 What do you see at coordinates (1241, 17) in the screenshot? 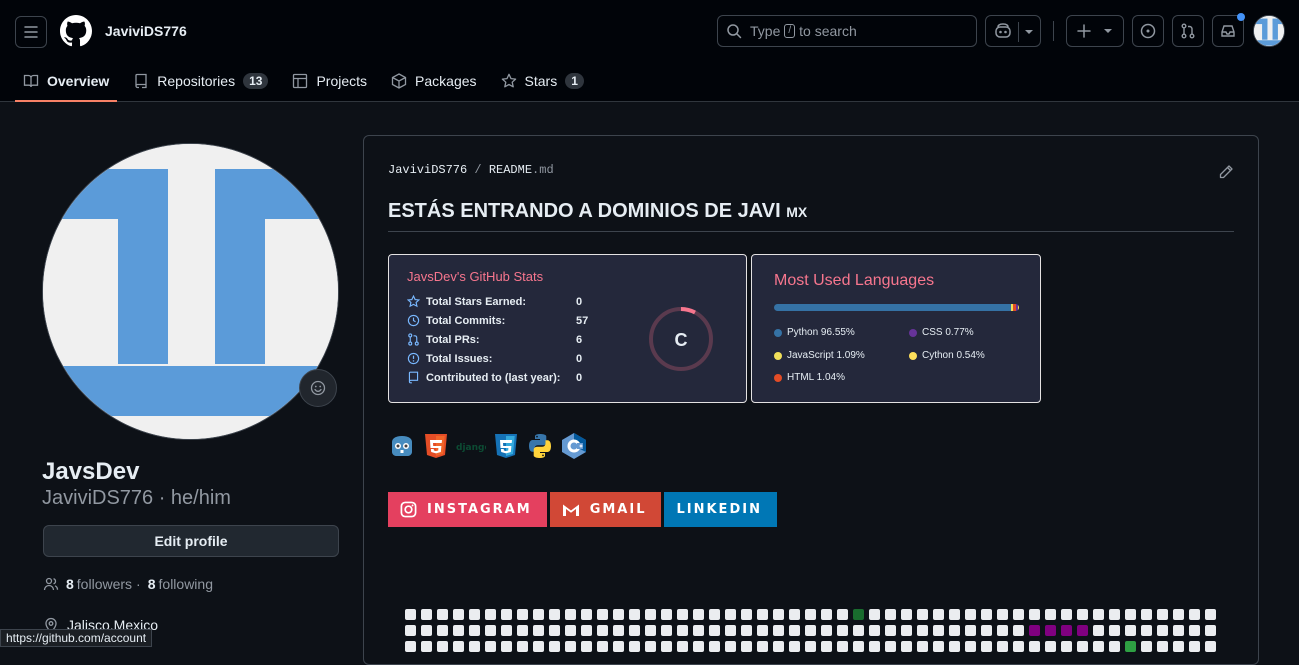
I see `notification-indicator` at bounding box center [1241, 17].